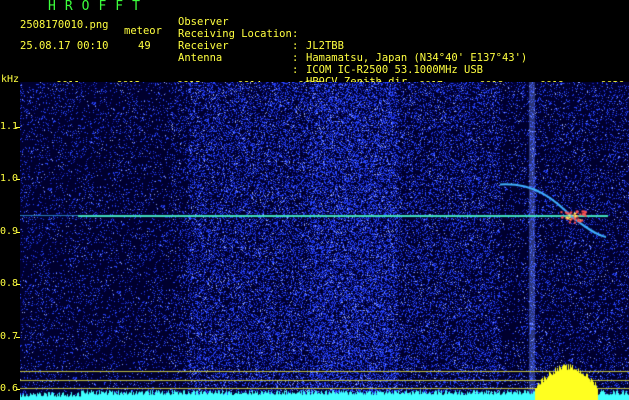  I want to click on datetime: 25.08.17 00:10, so click(64, 46).